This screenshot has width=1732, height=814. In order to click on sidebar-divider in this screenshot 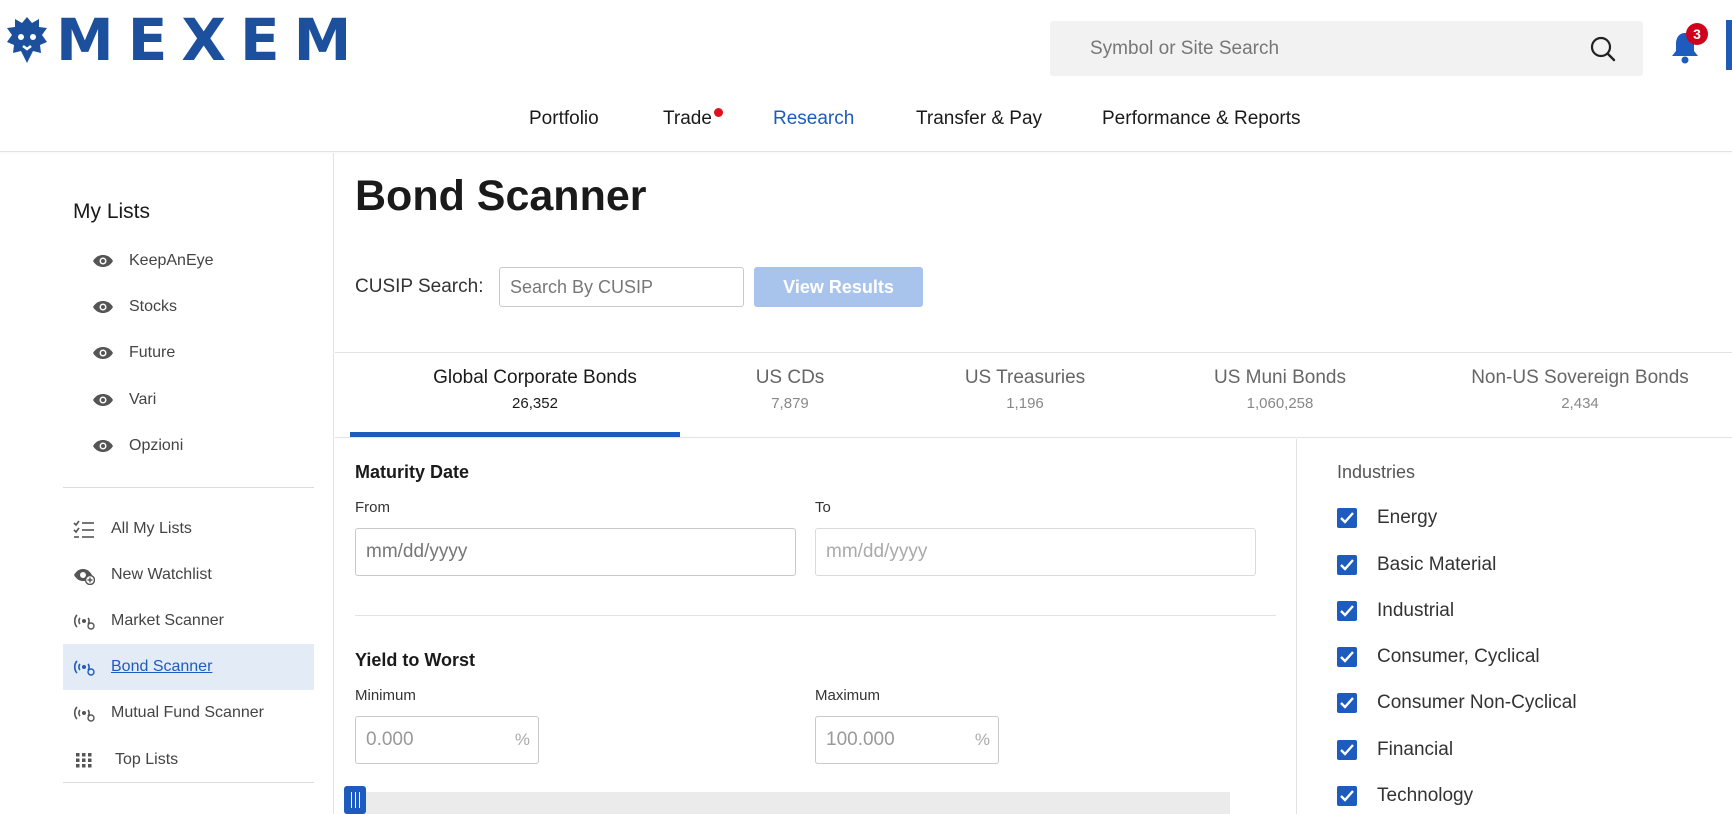, I will do `click(188, 782)`.